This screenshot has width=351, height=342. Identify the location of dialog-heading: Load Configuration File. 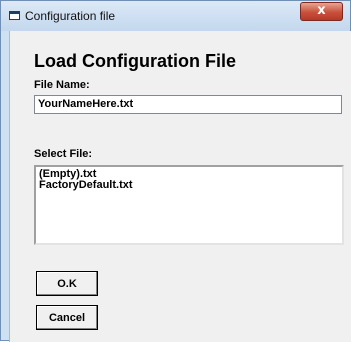
(135, 61).